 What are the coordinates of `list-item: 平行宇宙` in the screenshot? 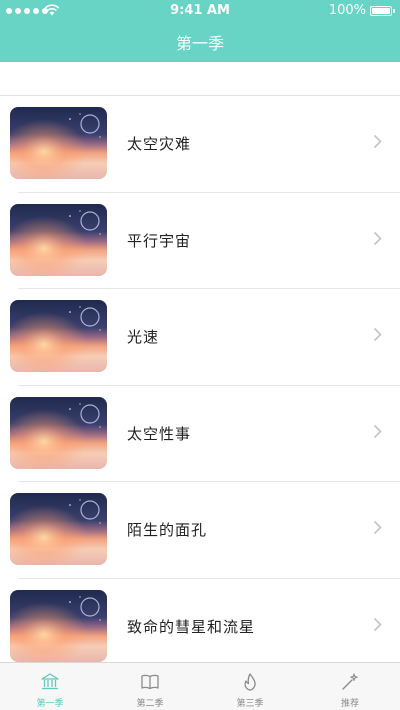 It's located at (200, 241).